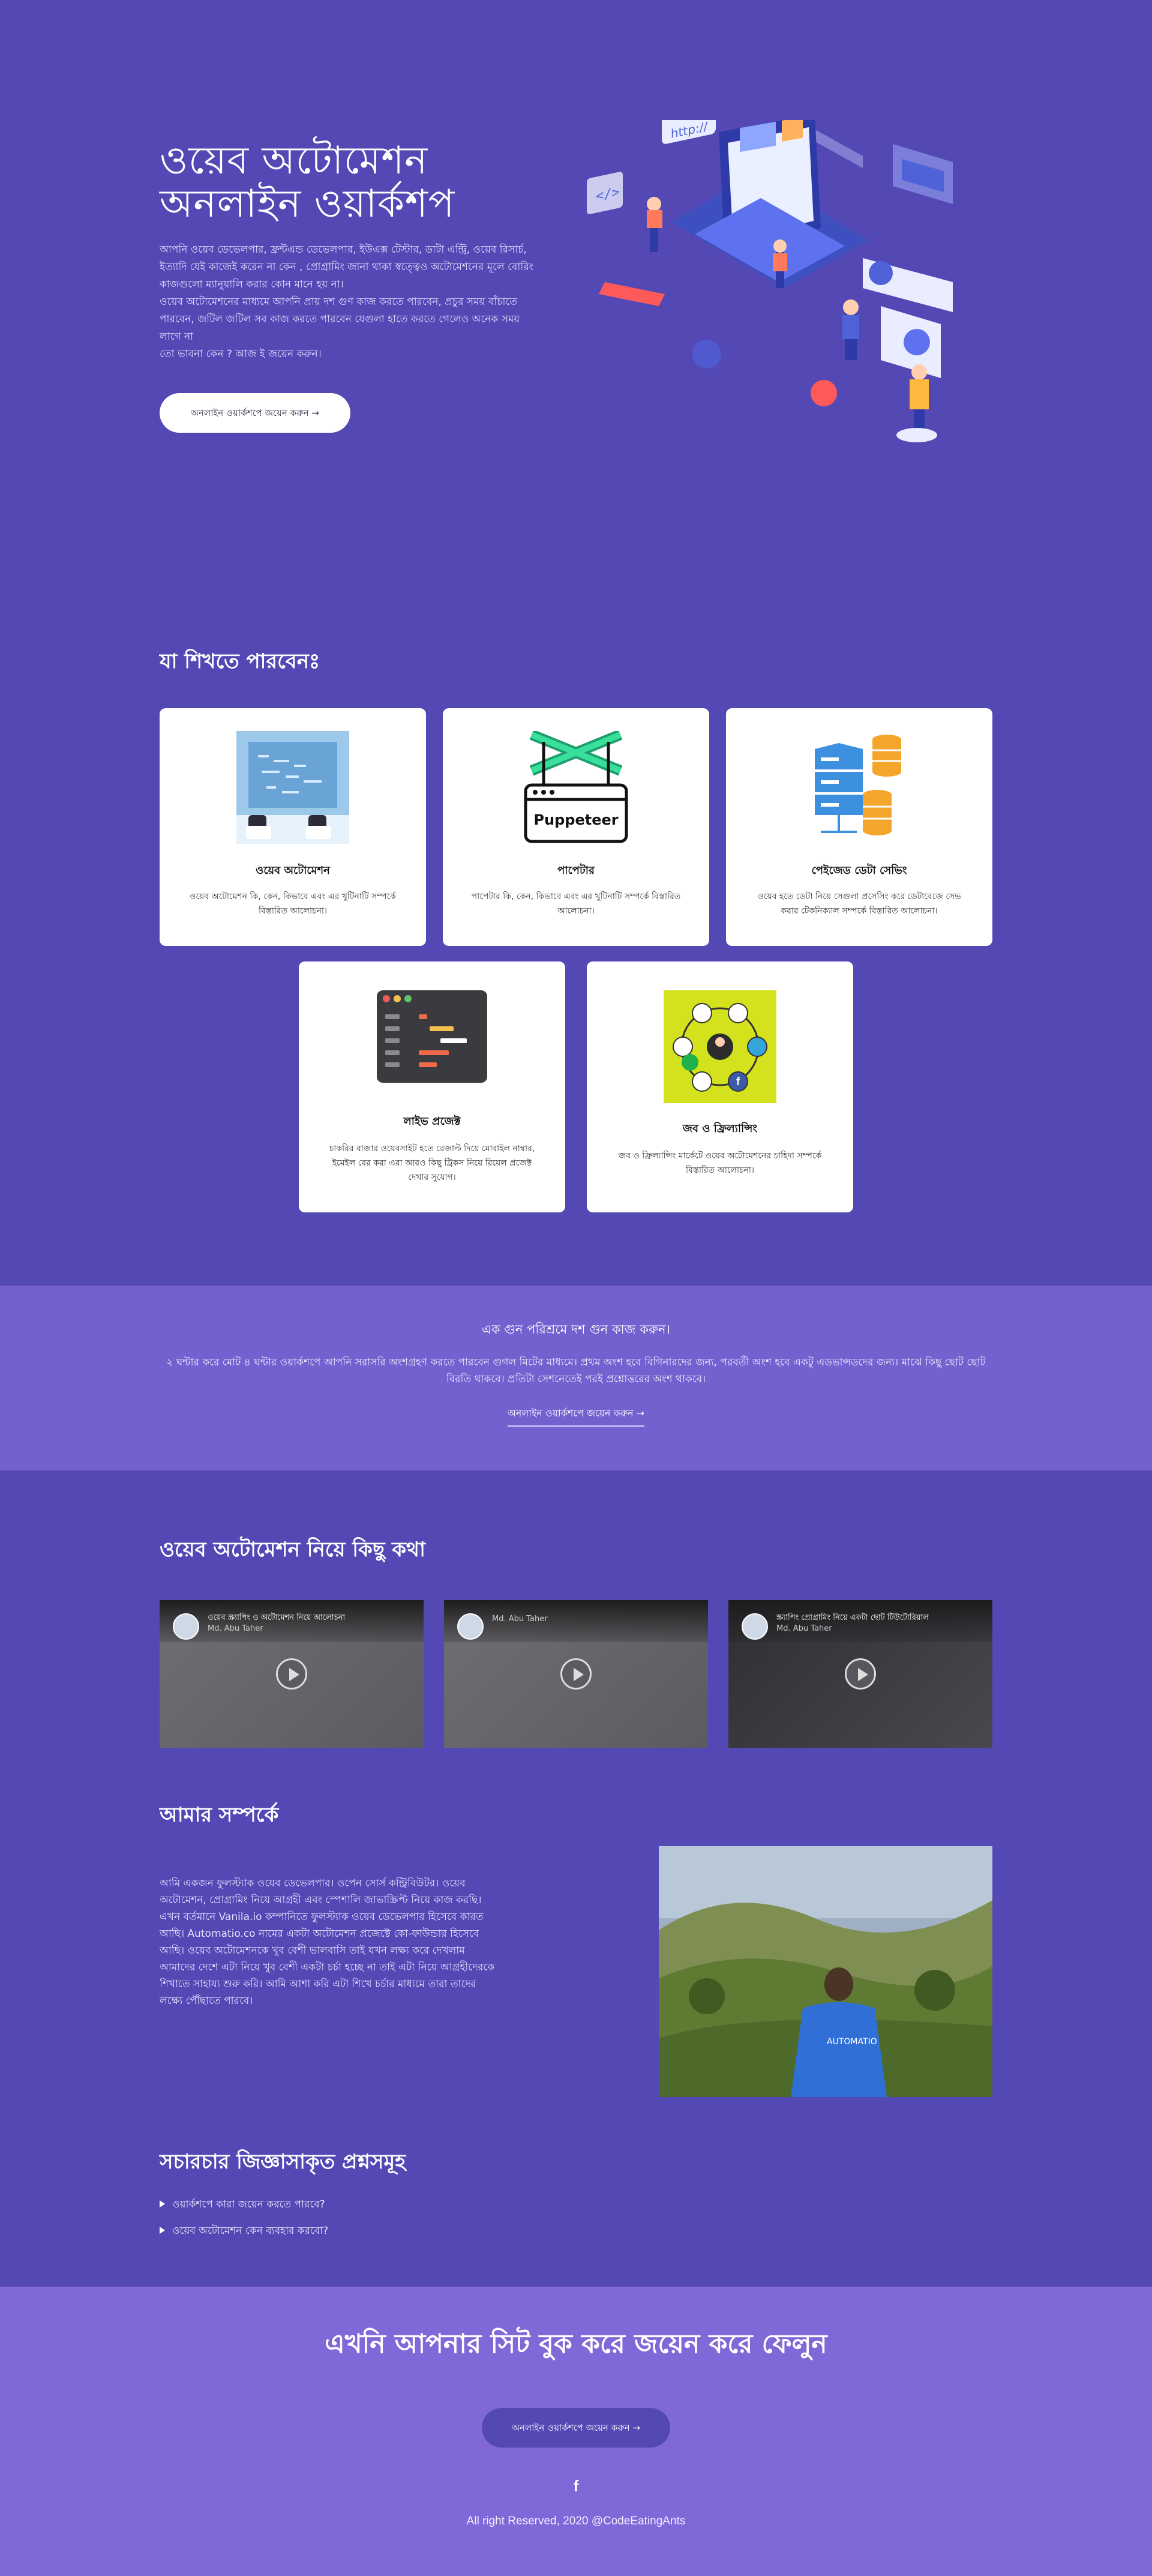 The image size is (1152, 2576). Describe the element at coordinates (294, 161) in the screenshot. I see `hero-title-line1: ওয়েব অটোমেশন` at that location.